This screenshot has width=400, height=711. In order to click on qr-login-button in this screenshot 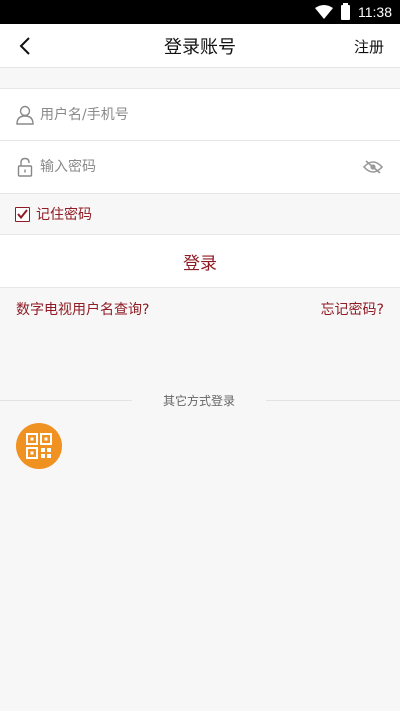, I will do `click(39, 446)`.